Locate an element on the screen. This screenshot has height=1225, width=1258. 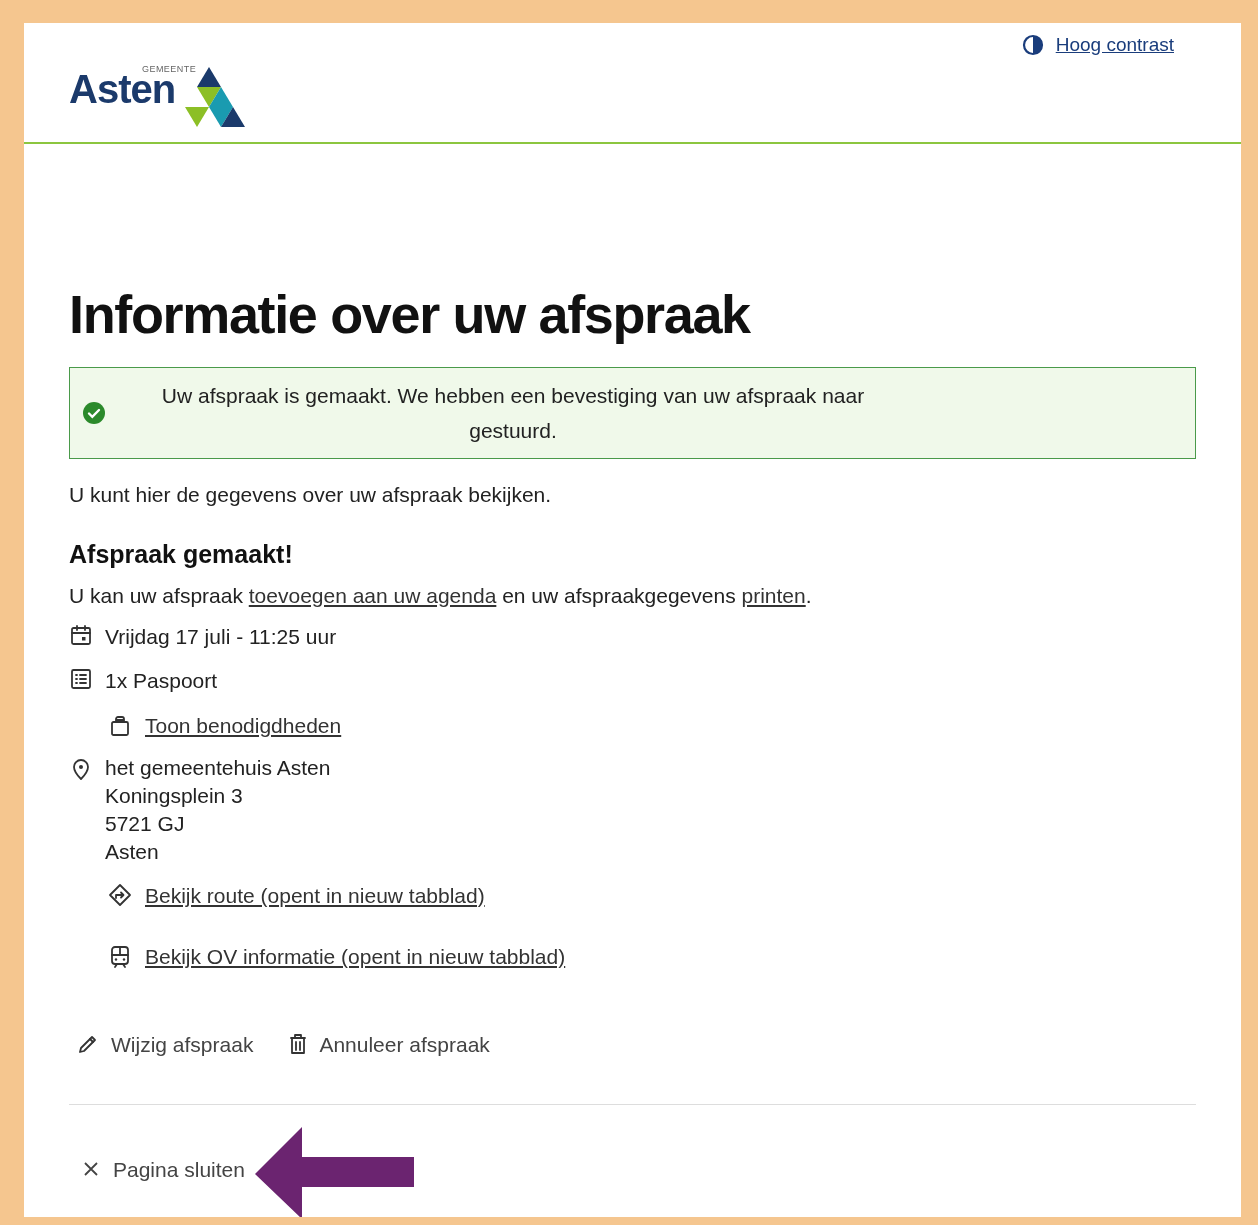
detail-link: Bekijk OV informatie (opent in nieuw tabblad) is located at coordinates (651, 957).